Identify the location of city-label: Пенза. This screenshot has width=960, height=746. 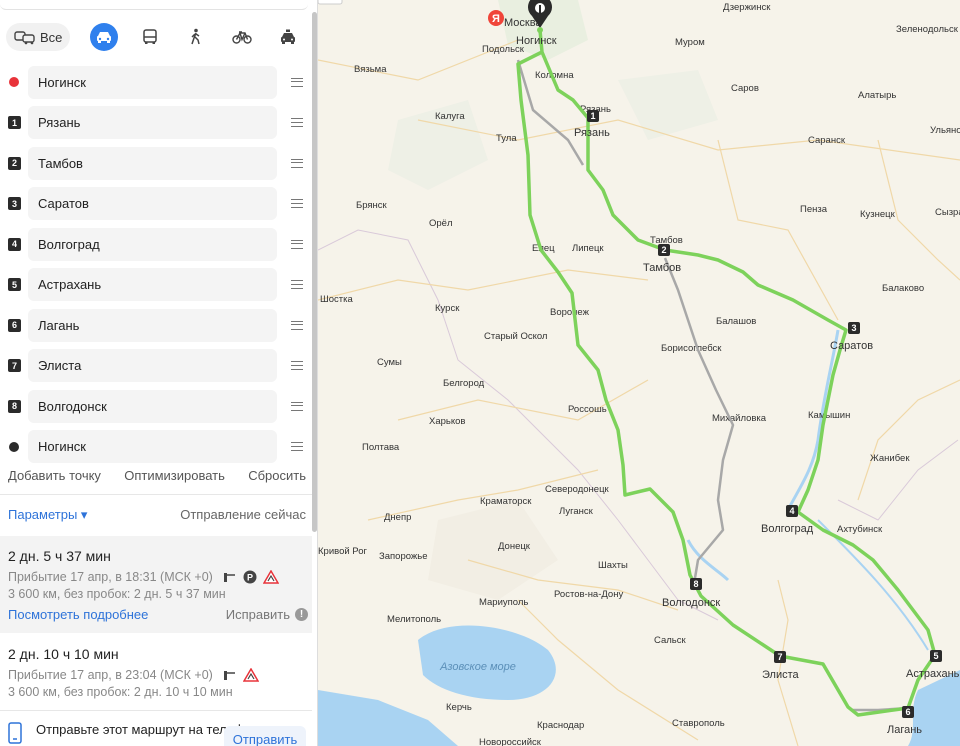
(814, 209).